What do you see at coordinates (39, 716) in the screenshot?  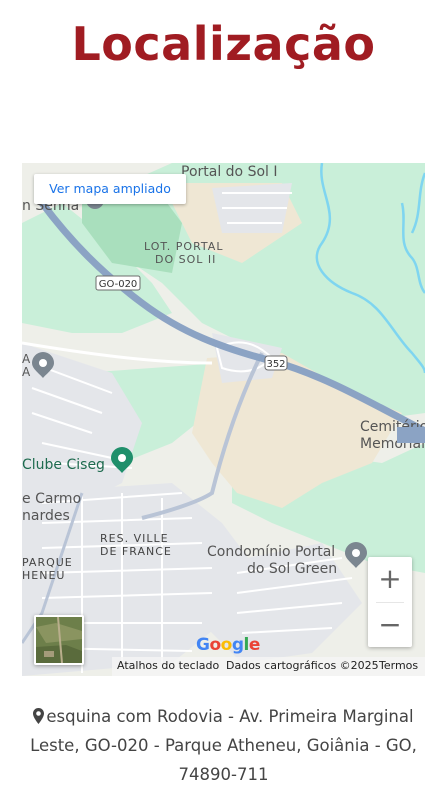 I see `map-marker-icon` at bounding box center [39, 716].